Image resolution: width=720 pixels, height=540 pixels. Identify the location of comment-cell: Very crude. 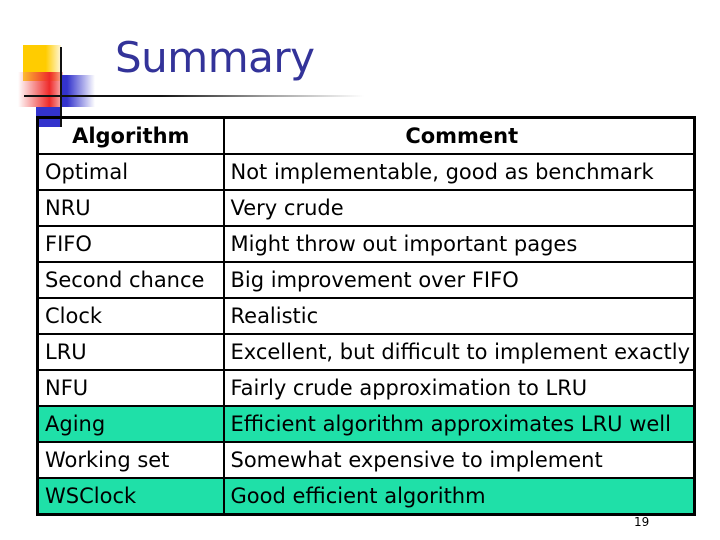
(459, 208).